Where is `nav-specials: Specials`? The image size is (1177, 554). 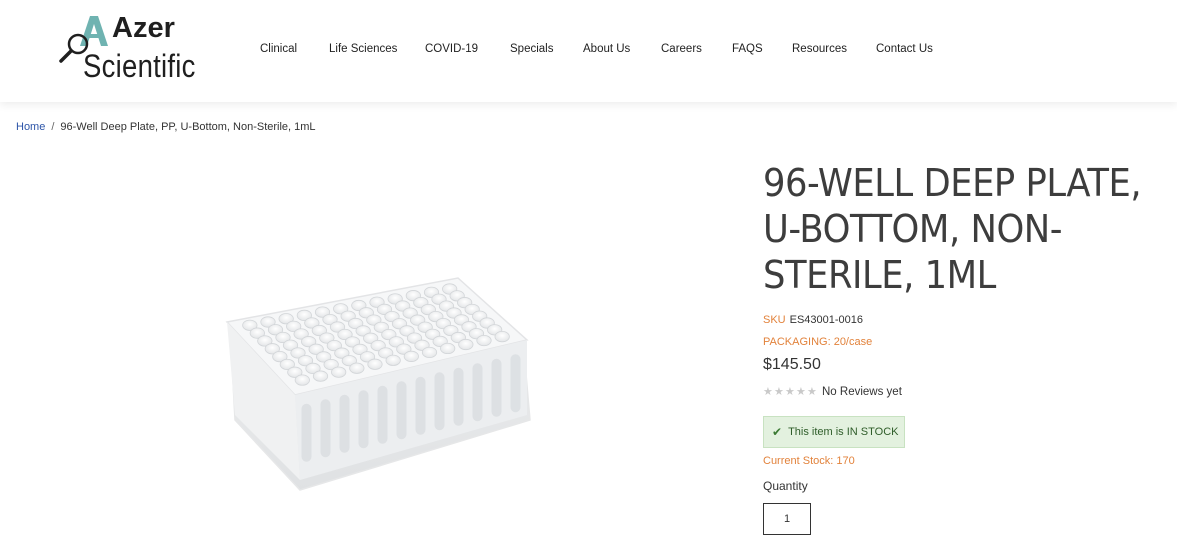 nav-specials: Specials is located at coordinates (531, 49).